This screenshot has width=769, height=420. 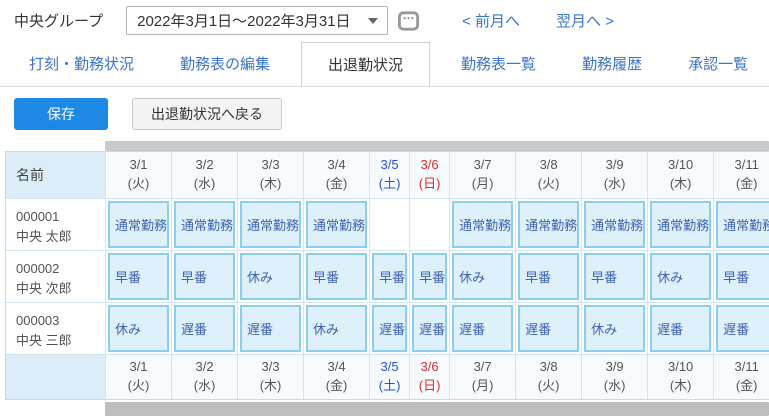 What do you see at coordinates (491, 20) in the screenshot?
I see `prev-month-link: < 前月へ` at bounding box center [491, 20].